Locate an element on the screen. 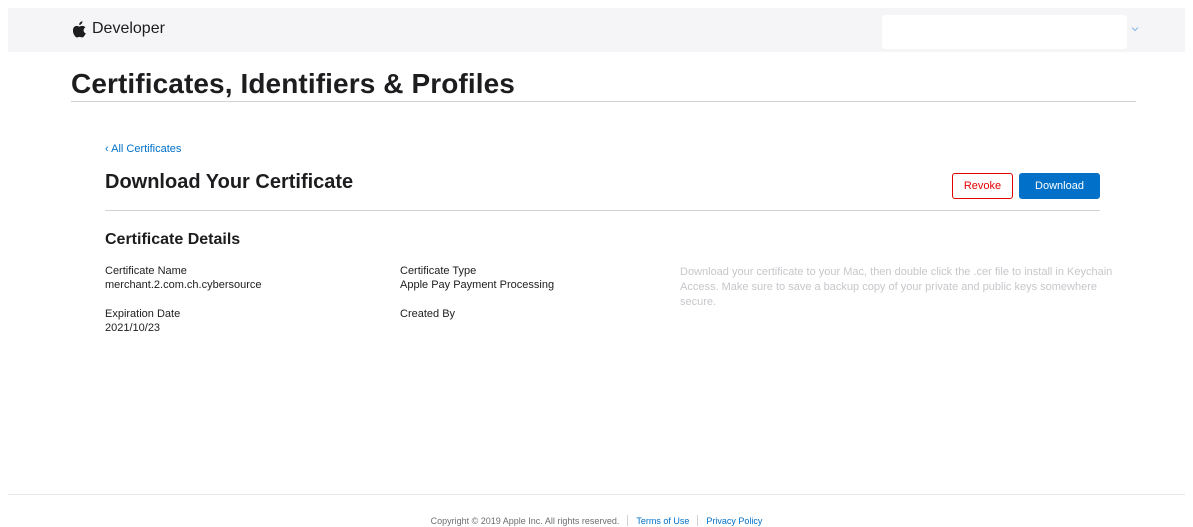 The width and height of the screenshot is (1193, 527). revoke-button: Revoke is located at coordinates (982, 186).